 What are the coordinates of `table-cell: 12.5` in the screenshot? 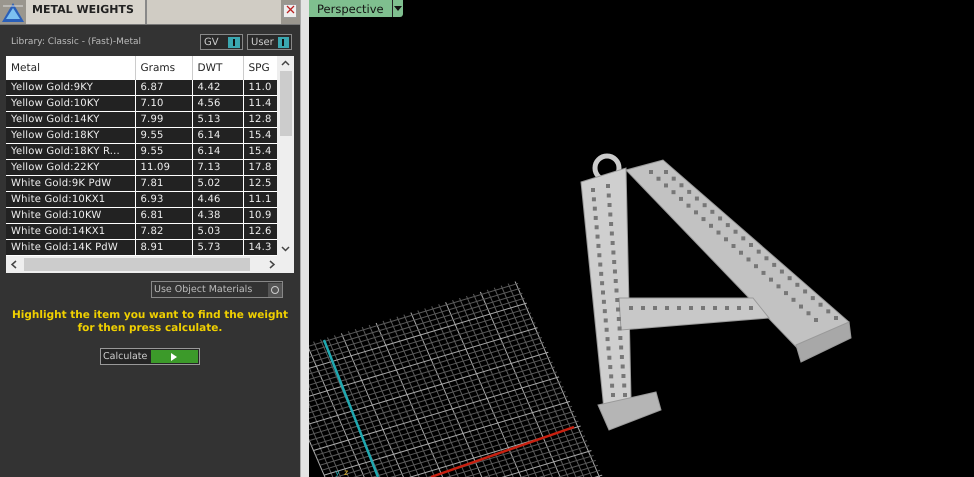 It's located at (260, 184).